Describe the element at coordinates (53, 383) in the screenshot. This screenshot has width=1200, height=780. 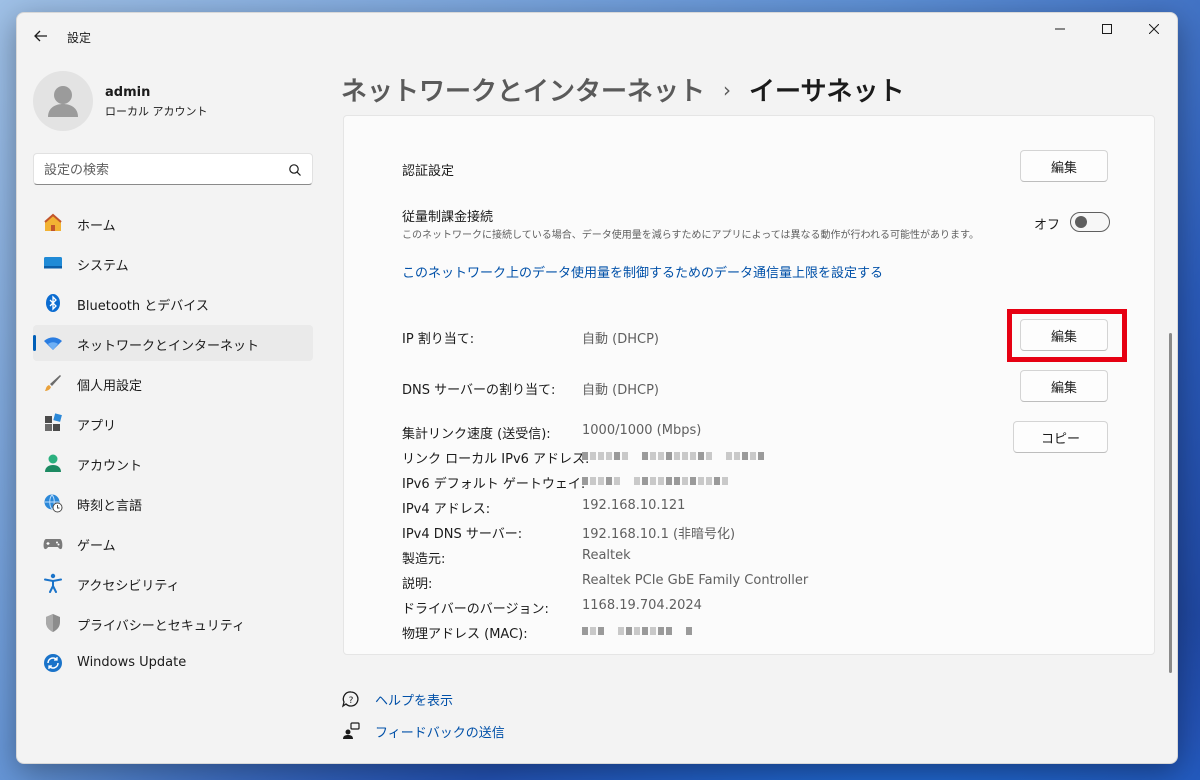
I see `brush-icon` at that location.